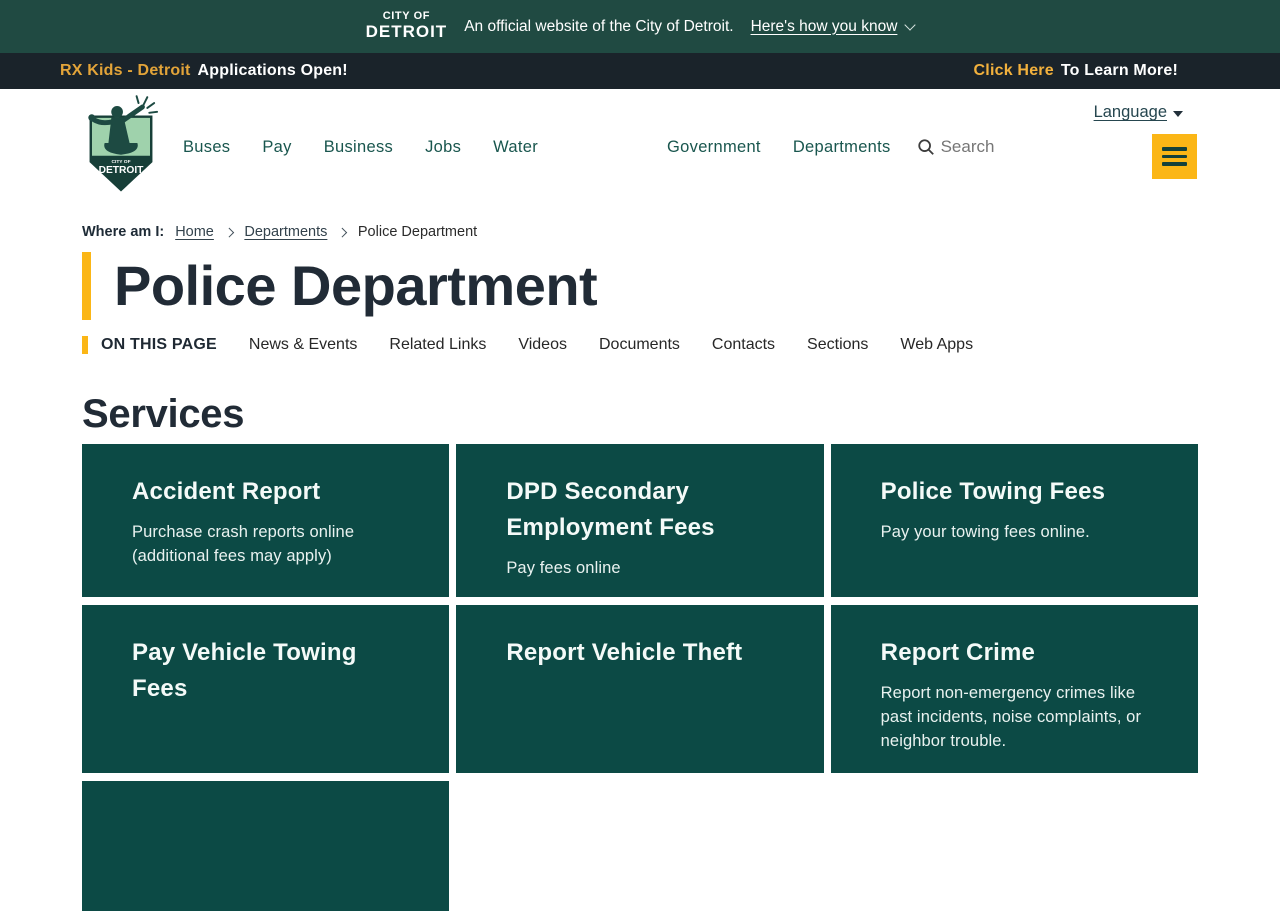 Image resolution: width=1280 pixels, height=911 pixels. Describe the element at coordinates (163, 414) in the screenshot. I see `services-heading: Services` at that location.